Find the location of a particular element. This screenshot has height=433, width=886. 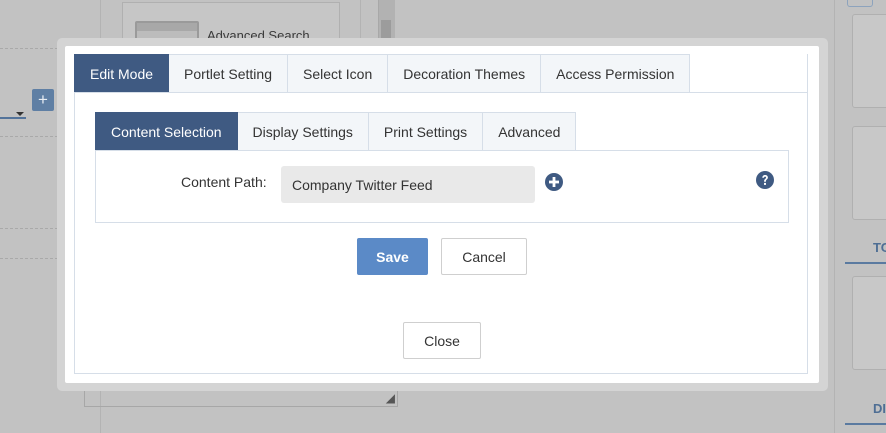

question-circle-icon is located at coordinates (765, 180).